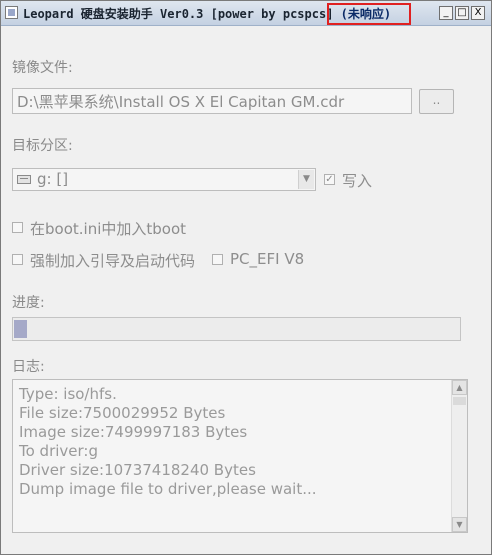 Image resolution: width=492 pixels, height=555 pixels. What do you see at coordinates (217, 259) in the screenshot?
I see `pc-efi-checkbox` at bounding box center [217, 259].